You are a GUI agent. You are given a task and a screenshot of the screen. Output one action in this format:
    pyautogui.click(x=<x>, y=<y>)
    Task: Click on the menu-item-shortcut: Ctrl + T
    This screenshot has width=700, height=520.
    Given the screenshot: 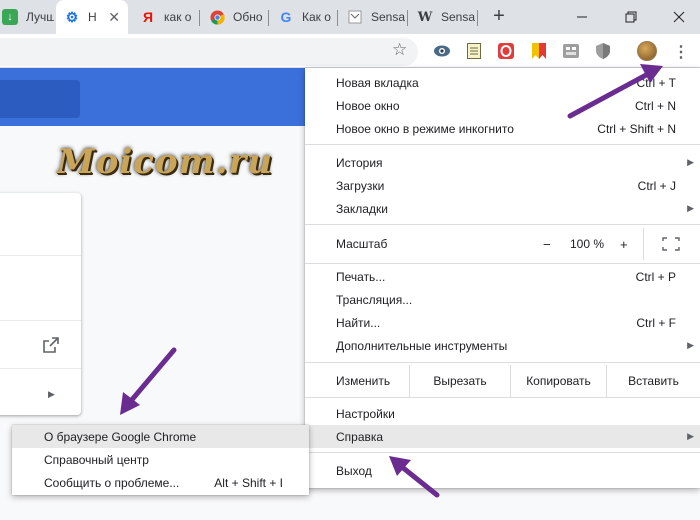 What is the action you would take?
    pyautogui.click(x=656, y=82)
    